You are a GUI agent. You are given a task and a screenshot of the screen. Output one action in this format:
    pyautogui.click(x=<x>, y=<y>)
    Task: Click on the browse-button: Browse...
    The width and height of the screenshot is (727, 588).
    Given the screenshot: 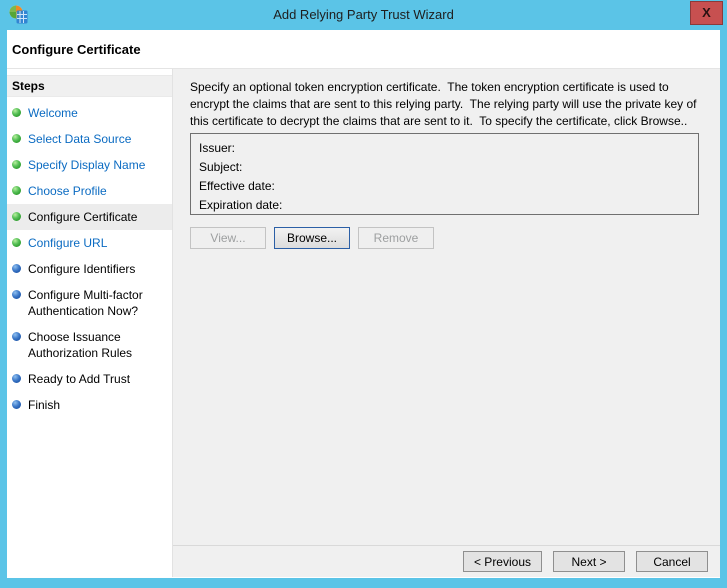 What is the action you would take?
    pyautogui.click(x=312, y=238)
    